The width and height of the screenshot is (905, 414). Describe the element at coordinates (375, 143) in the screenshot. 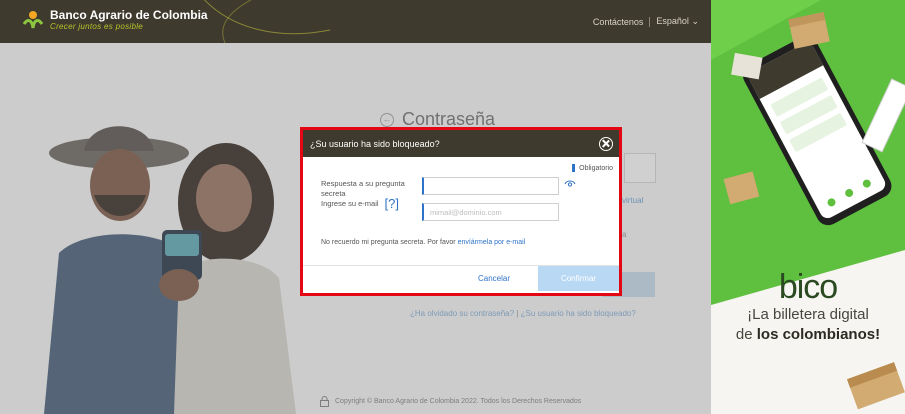

I see `modal-title: ¿Su usuario ha sido bloqueado?` at that location.